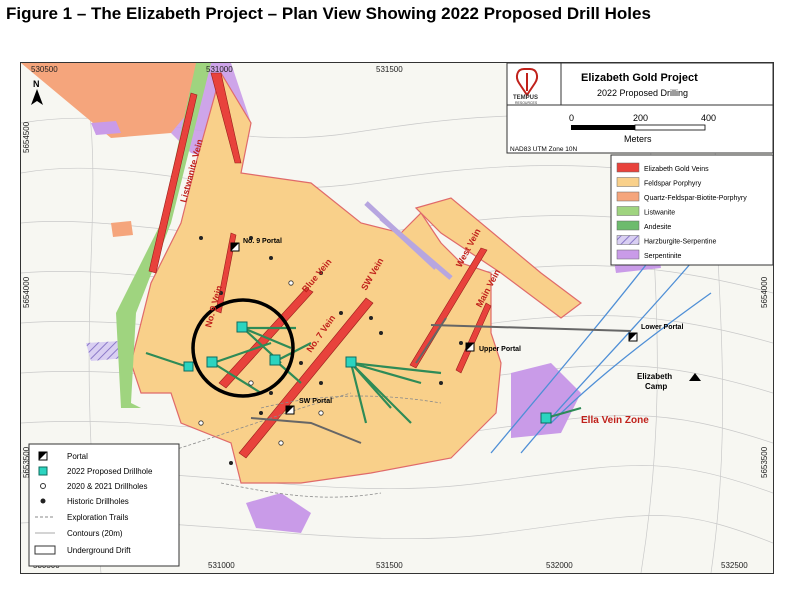 The height and width of the screenshot is (605, 800). I want to click on coord-y-right-0: 5654000, so click(764, 292).